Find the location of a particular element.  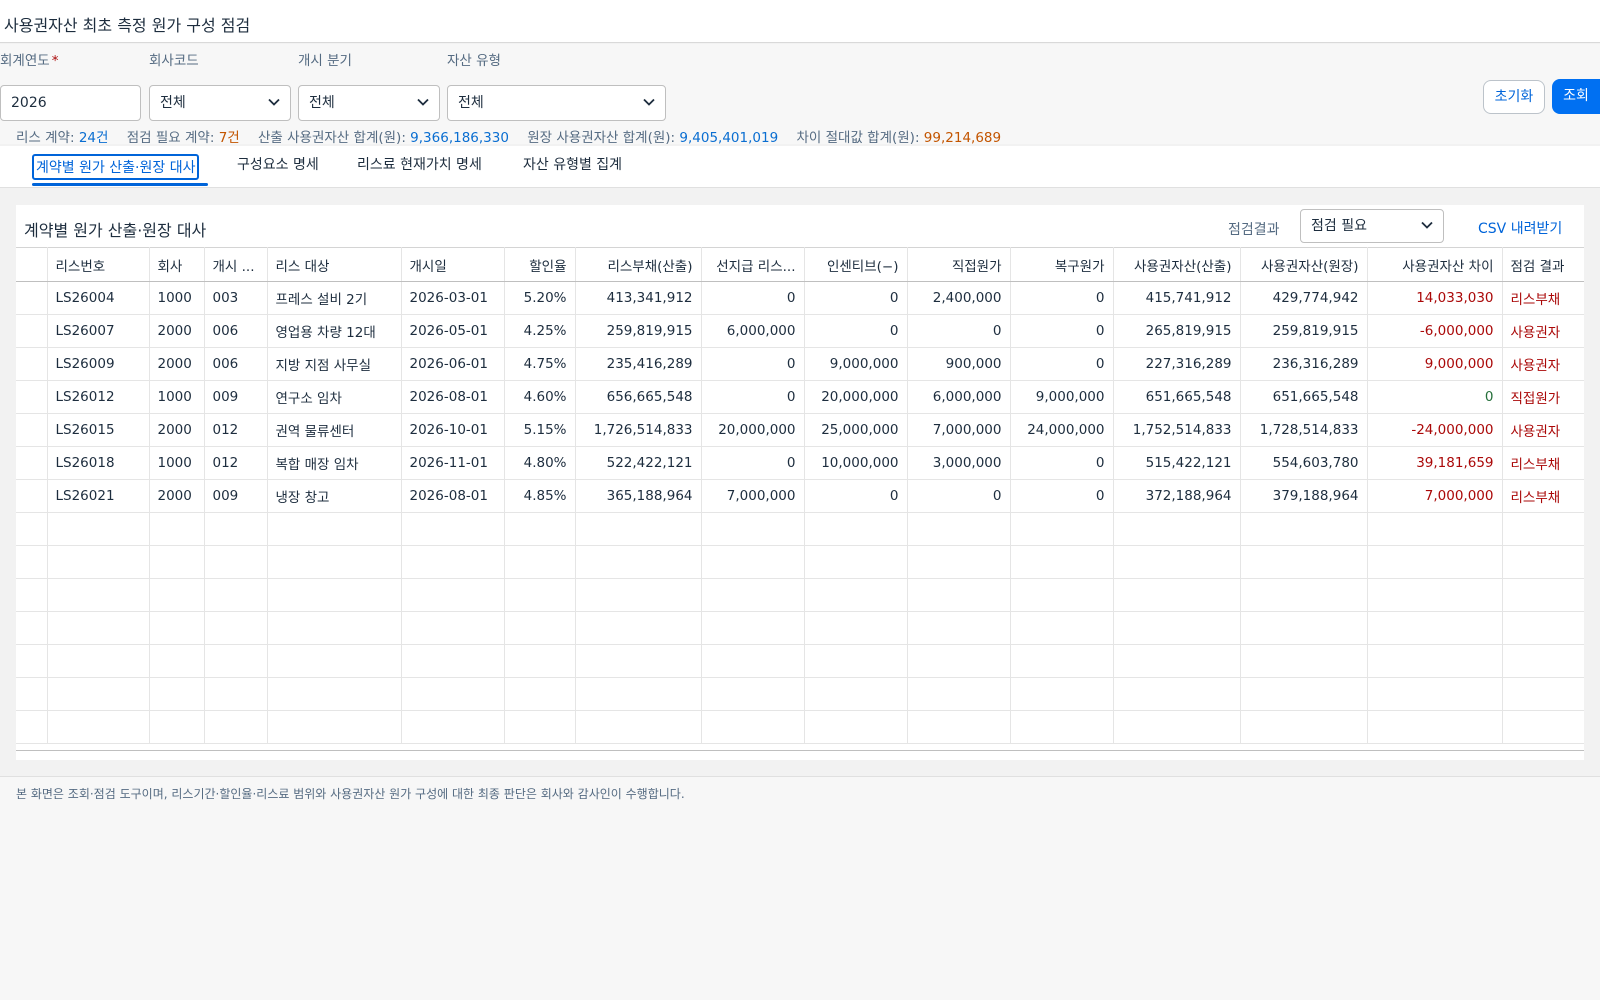

column-header: 리스부채(산출) is located at coordinates (638, 264).